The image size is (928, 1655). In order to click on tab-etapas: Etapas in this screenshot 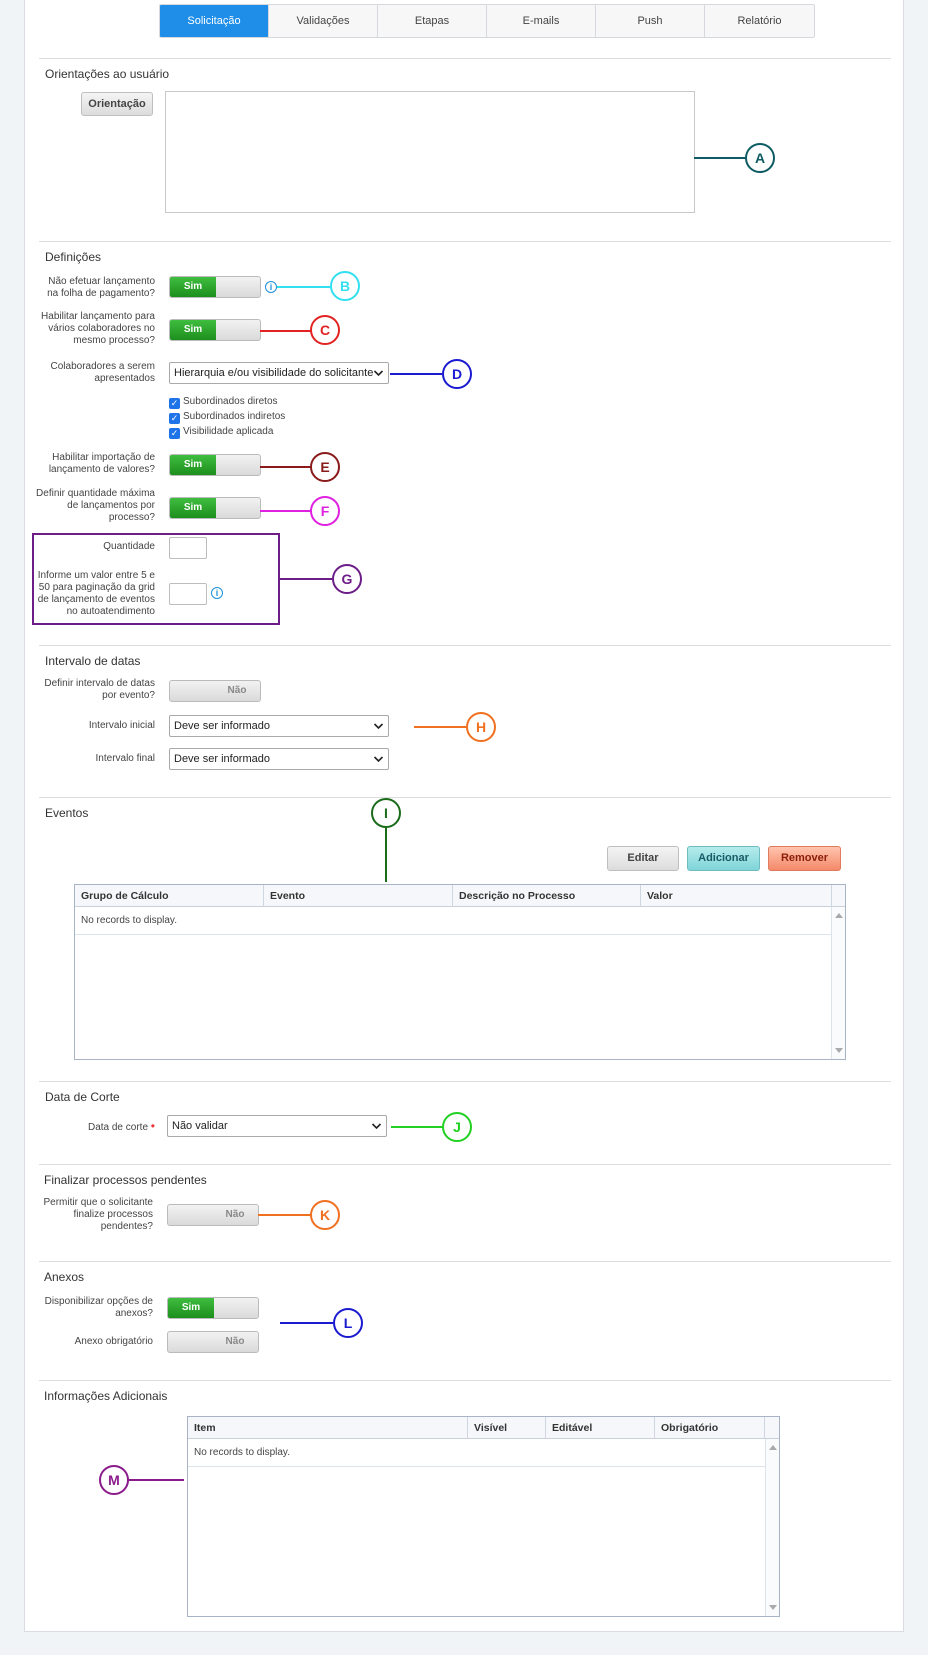, I will do `click(432, 21)`.